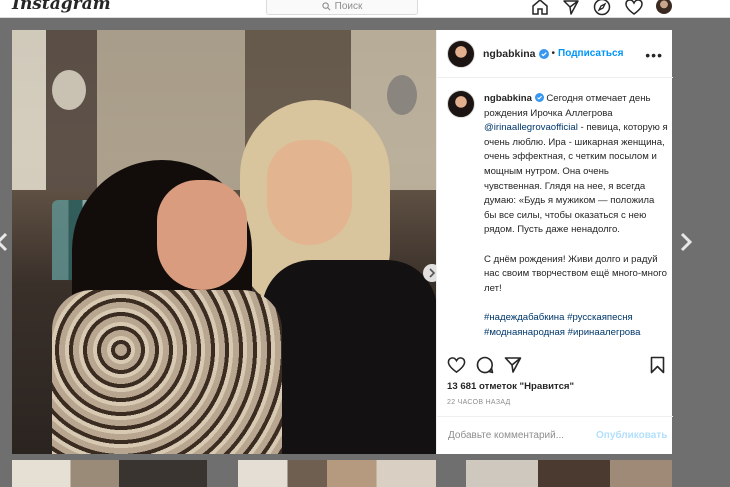 Image resolution: width=730 pixels, height=487 pixels. What do you see at coordinates (531, 127) in the screenshot?
I see `mention-link: @irinaallegrovaofficial` at bounding box center [531, 127].